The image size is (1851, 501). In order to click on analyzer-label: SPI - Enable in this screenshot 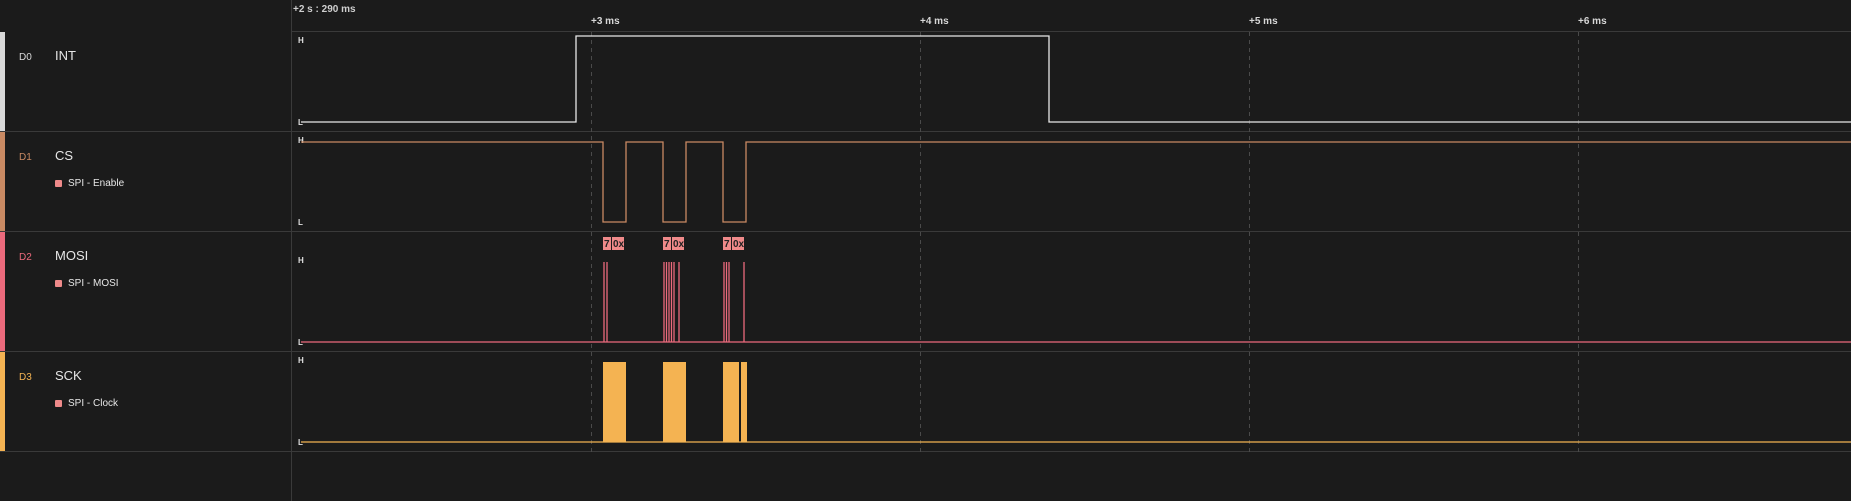, I will do `click(96, 183)`.